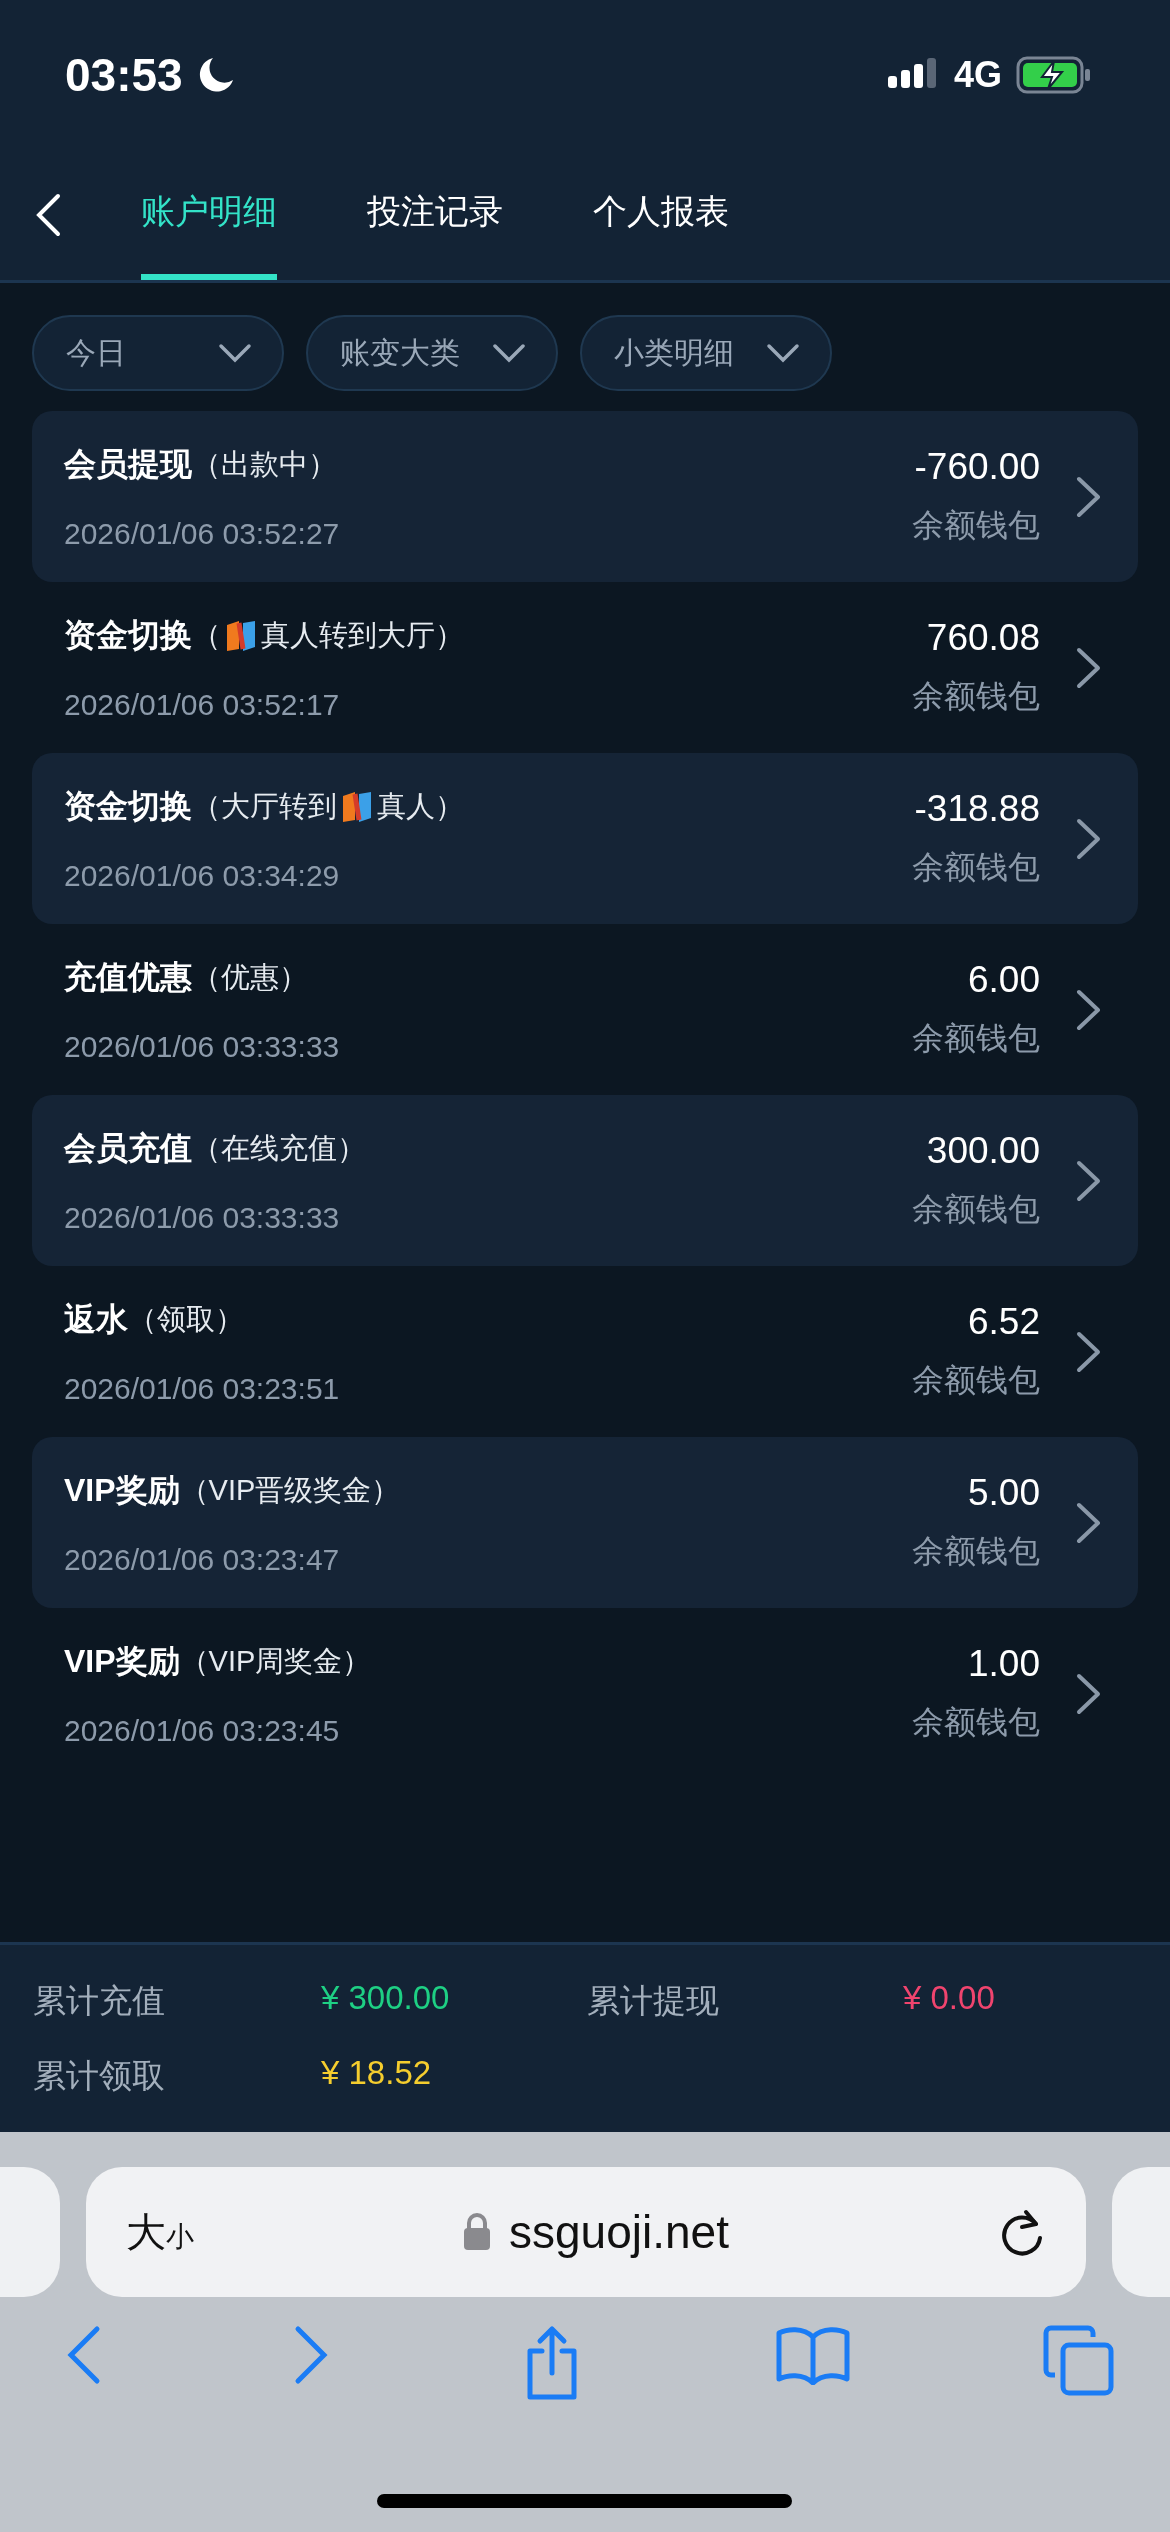  I want to click on back-icon, so click(48, 215).